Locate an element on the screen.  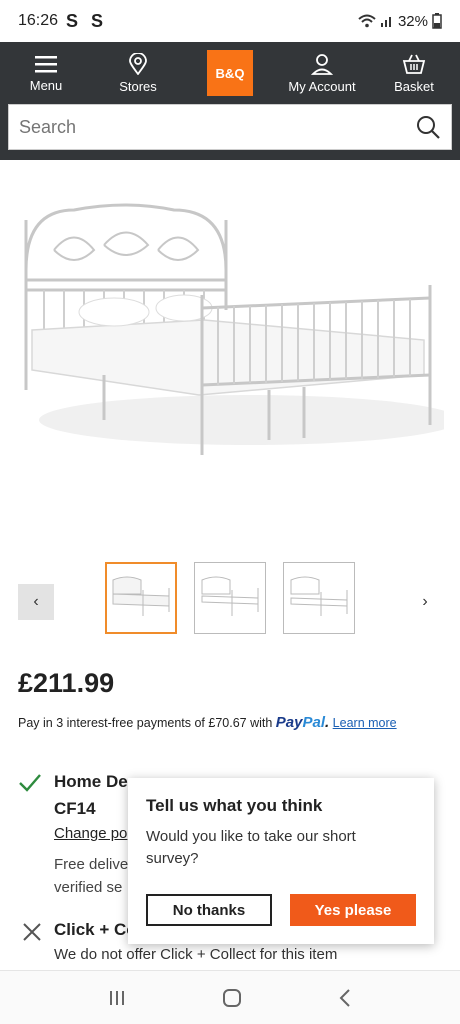
battery-percent: 32% is located at coordinates (412, 21).